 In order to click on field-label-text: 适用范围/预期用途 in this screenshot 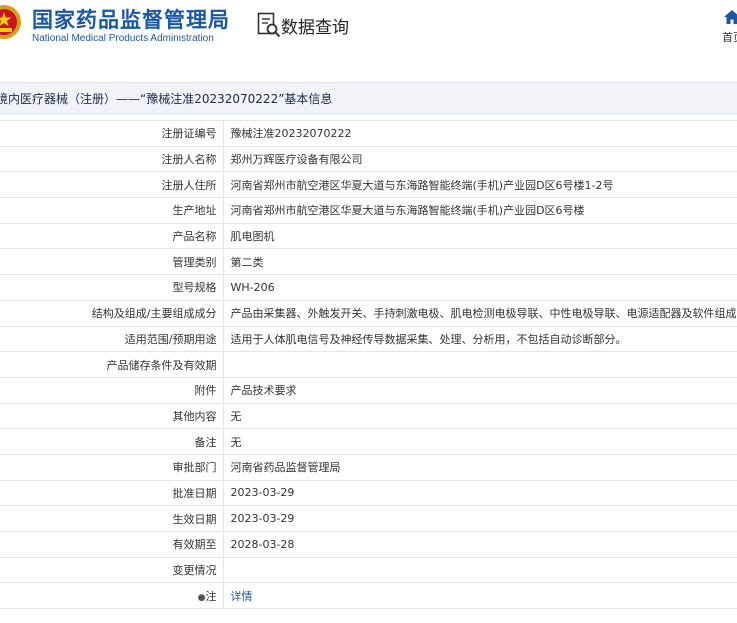, I will do `click(170, 339)`.